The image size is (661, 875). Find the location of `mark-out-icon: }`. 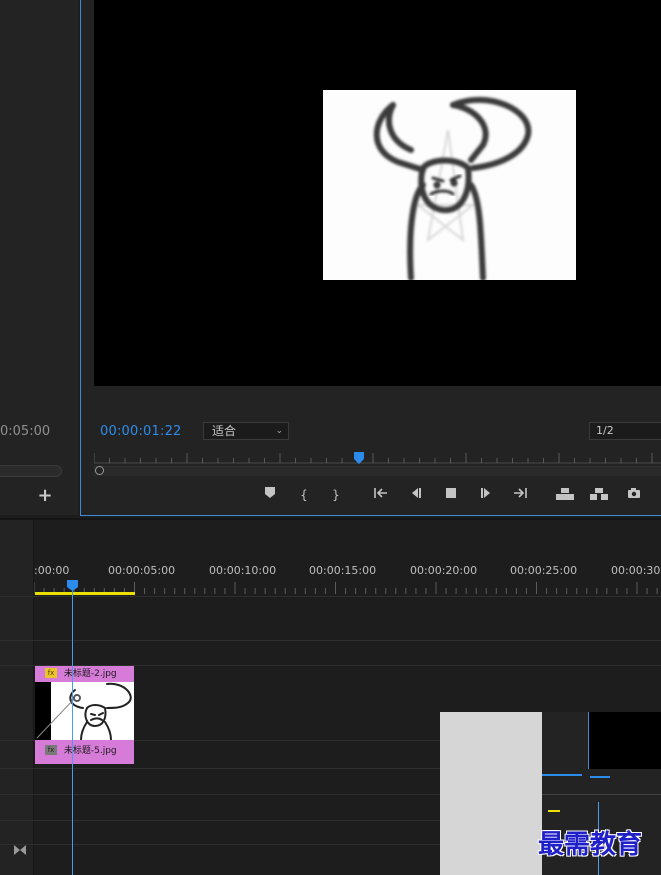

mark-out-icon: } is located at coordinates (336, 495).